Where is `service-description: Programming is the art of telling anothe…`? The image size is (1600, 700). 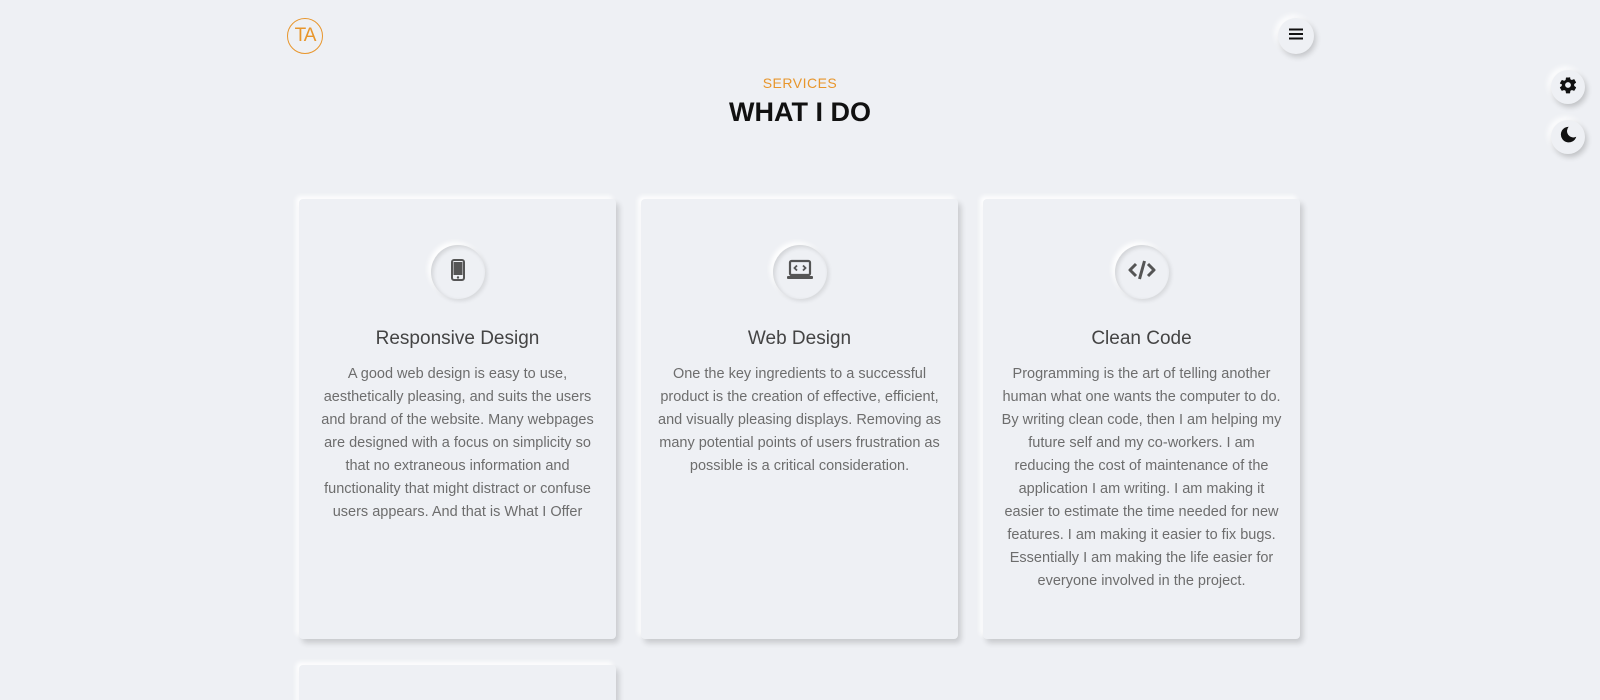
service-description: Programming is the art of telling anothe… is located at coordinates (1141, 477).